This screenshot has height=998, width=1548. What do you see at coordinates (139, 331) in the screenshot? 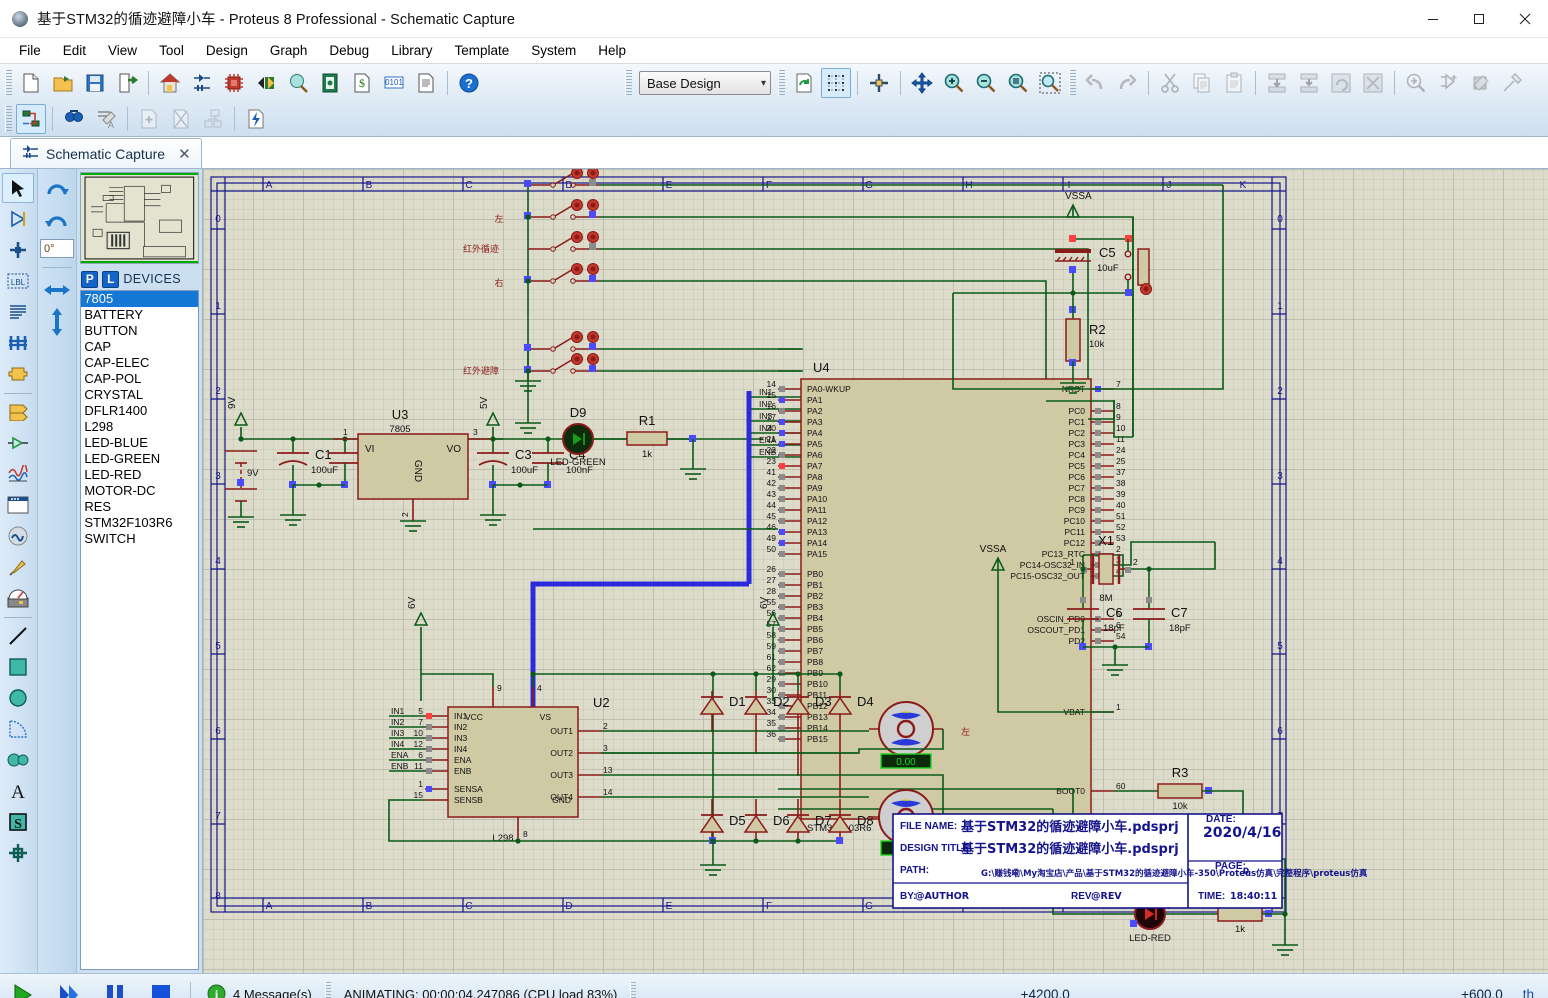
I see `device-item-button: BUTTON` at bounding box center [139, 331].